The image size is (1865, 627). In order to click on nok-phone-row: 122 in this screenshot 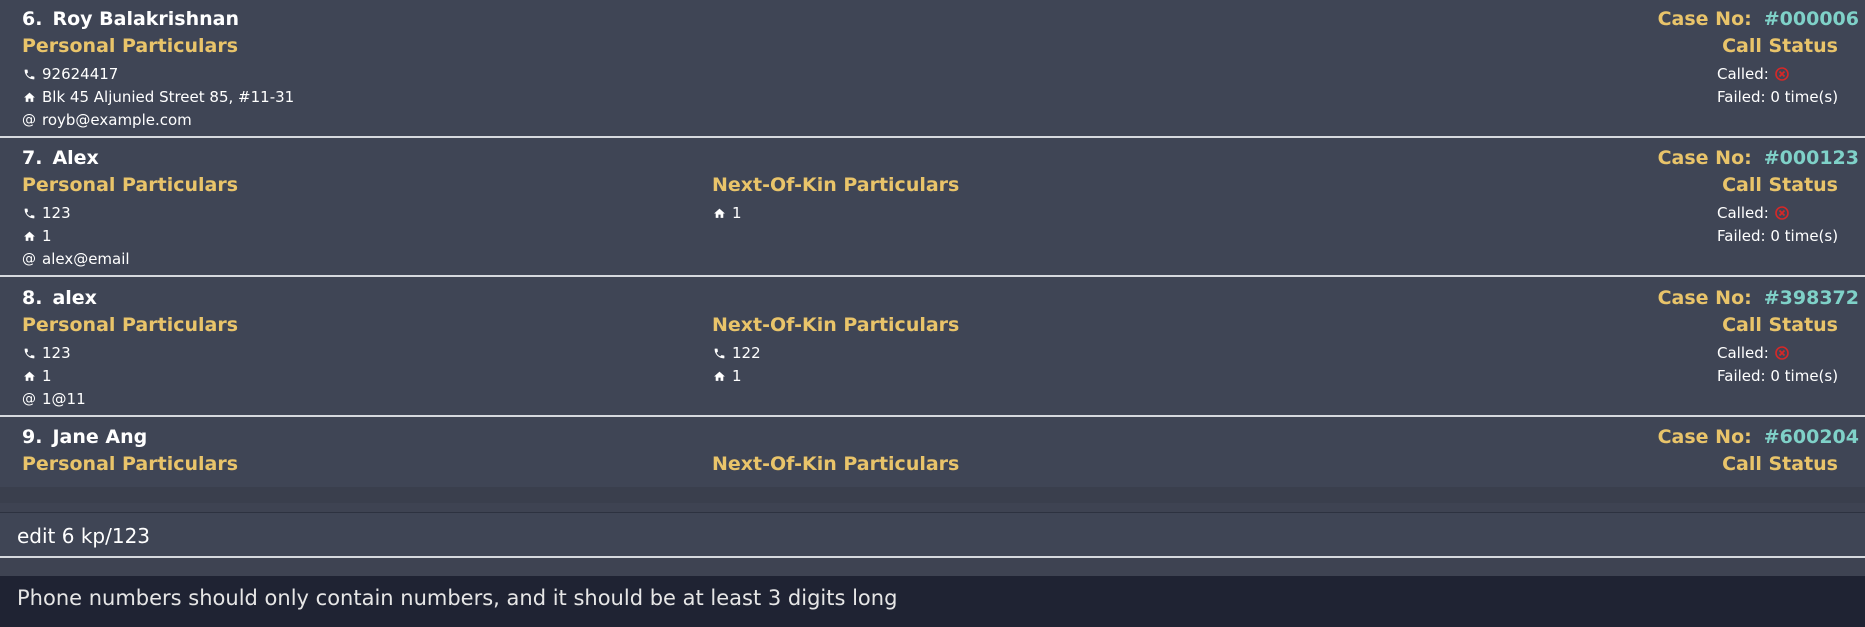, I will do `click(736, 353)`.